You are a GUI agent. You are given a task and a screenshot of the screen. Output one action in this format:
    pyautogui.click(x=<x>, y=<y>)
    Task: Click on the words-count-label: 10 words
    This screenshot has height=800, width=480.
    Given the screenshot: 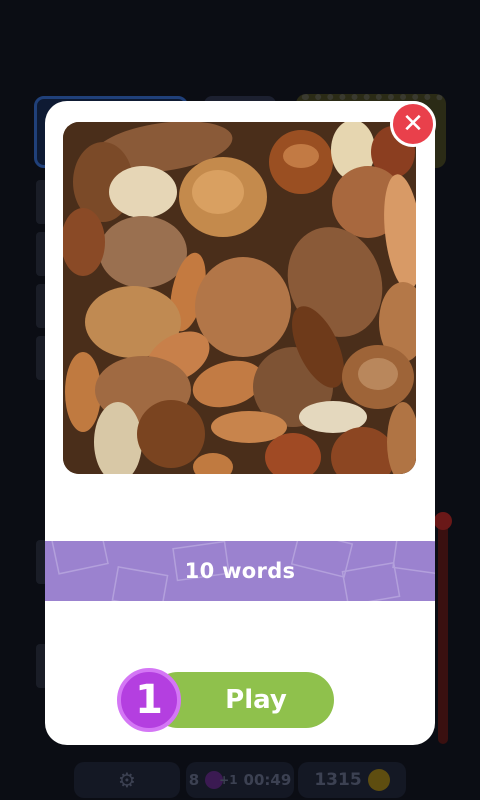 What is the action you would take?
    pyautogui.click(x=240, y=571)
    